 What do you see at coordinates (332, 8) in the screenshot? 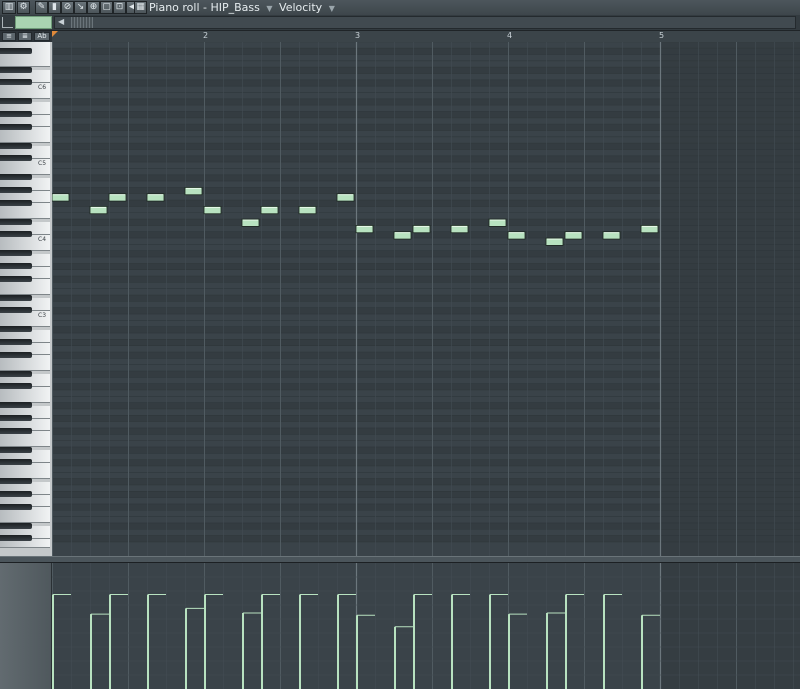
I see `target-chevron-down-icon: ▼` at bounding box center [332, 8].